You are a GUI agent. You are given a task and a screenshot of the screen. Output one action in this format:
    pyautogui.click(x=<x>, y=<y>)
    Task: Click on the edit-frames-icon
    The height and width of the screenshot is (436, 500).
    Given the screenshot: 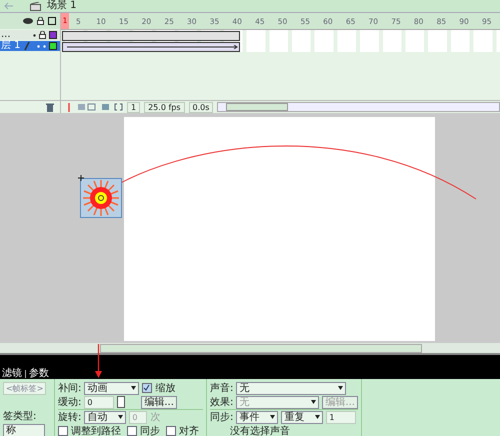 What is the action you would take?
    pyautogui.click(x=105, y=107)
    